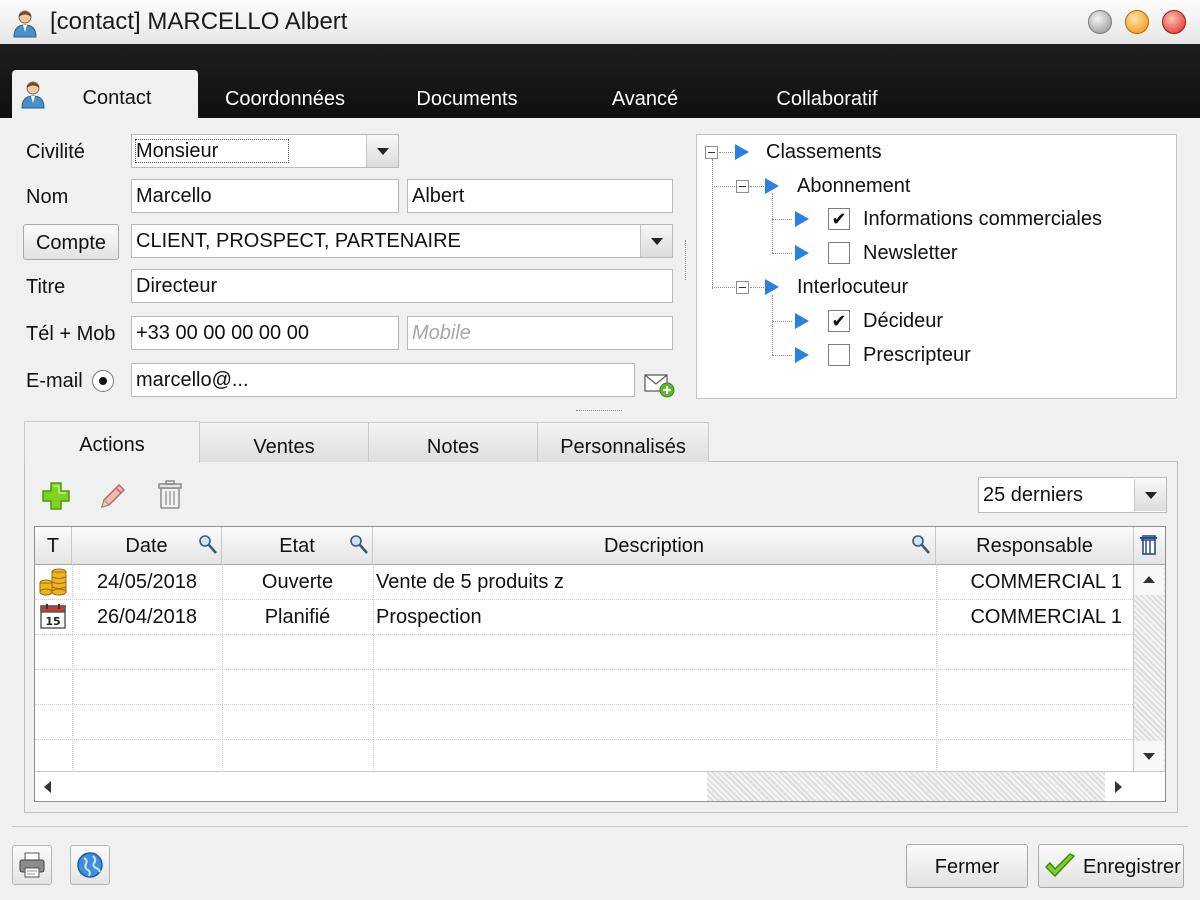  I want to click on horizontal-scrollbar, so click(600, 786).